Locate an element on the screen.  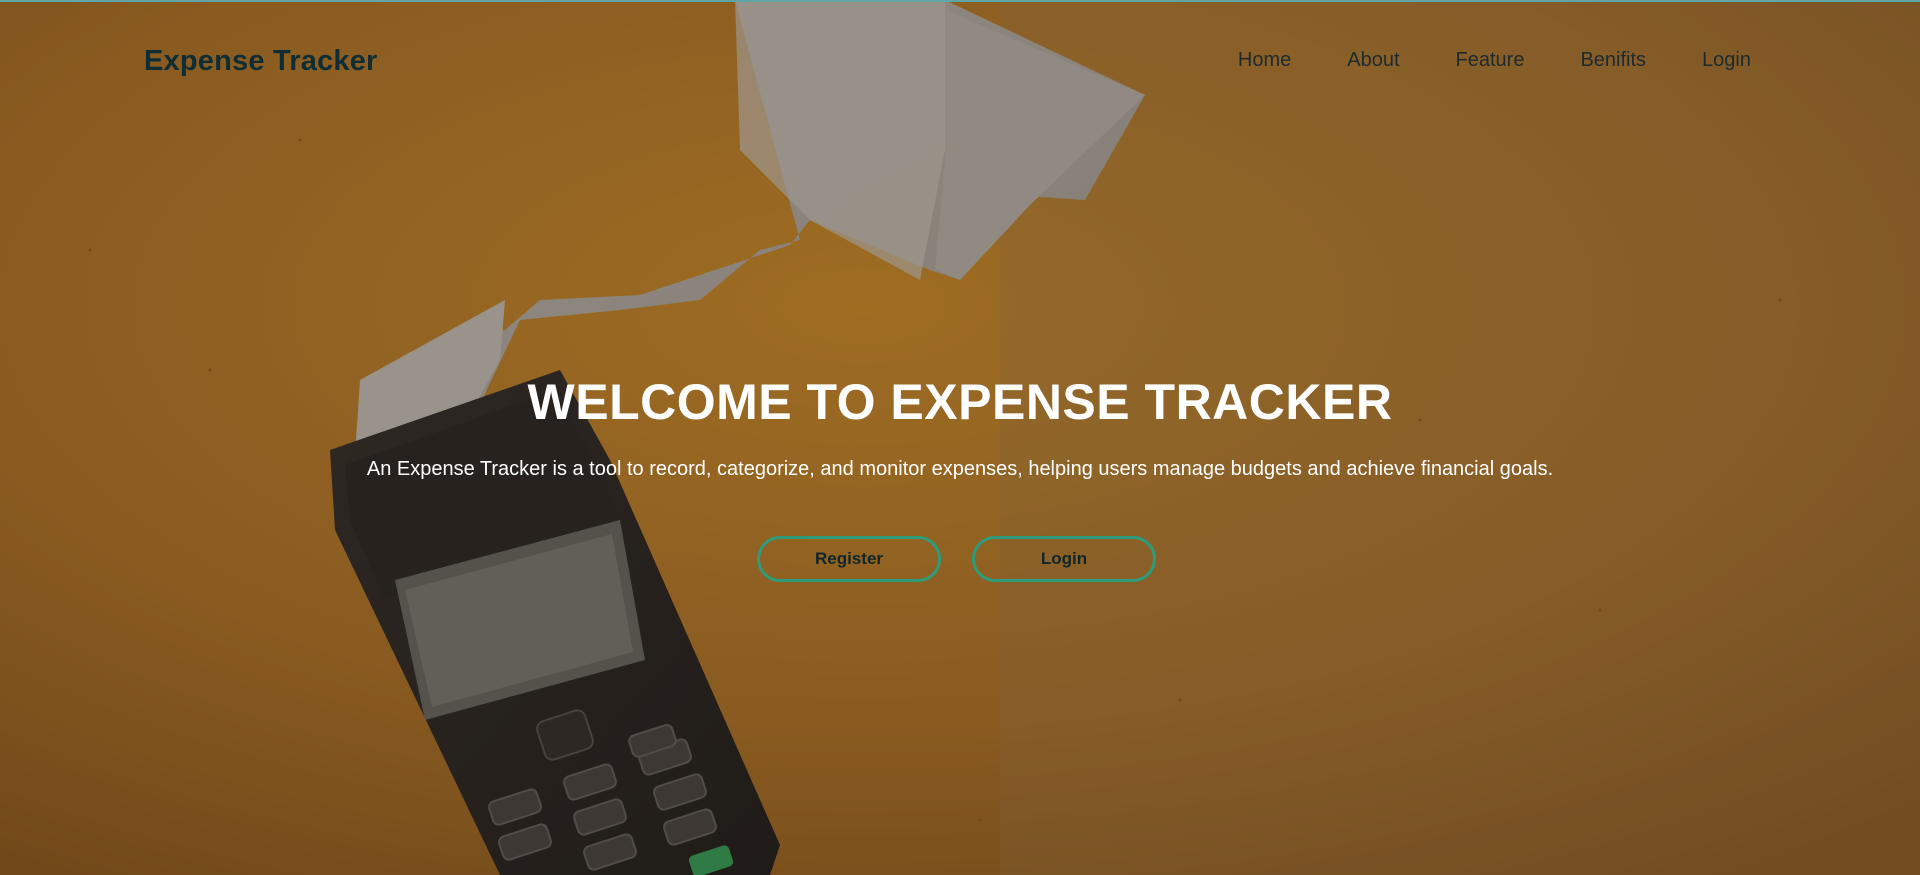
hero-title: WELCOME TO EXPENSE TRACKER is located at coordinates (960, 402).